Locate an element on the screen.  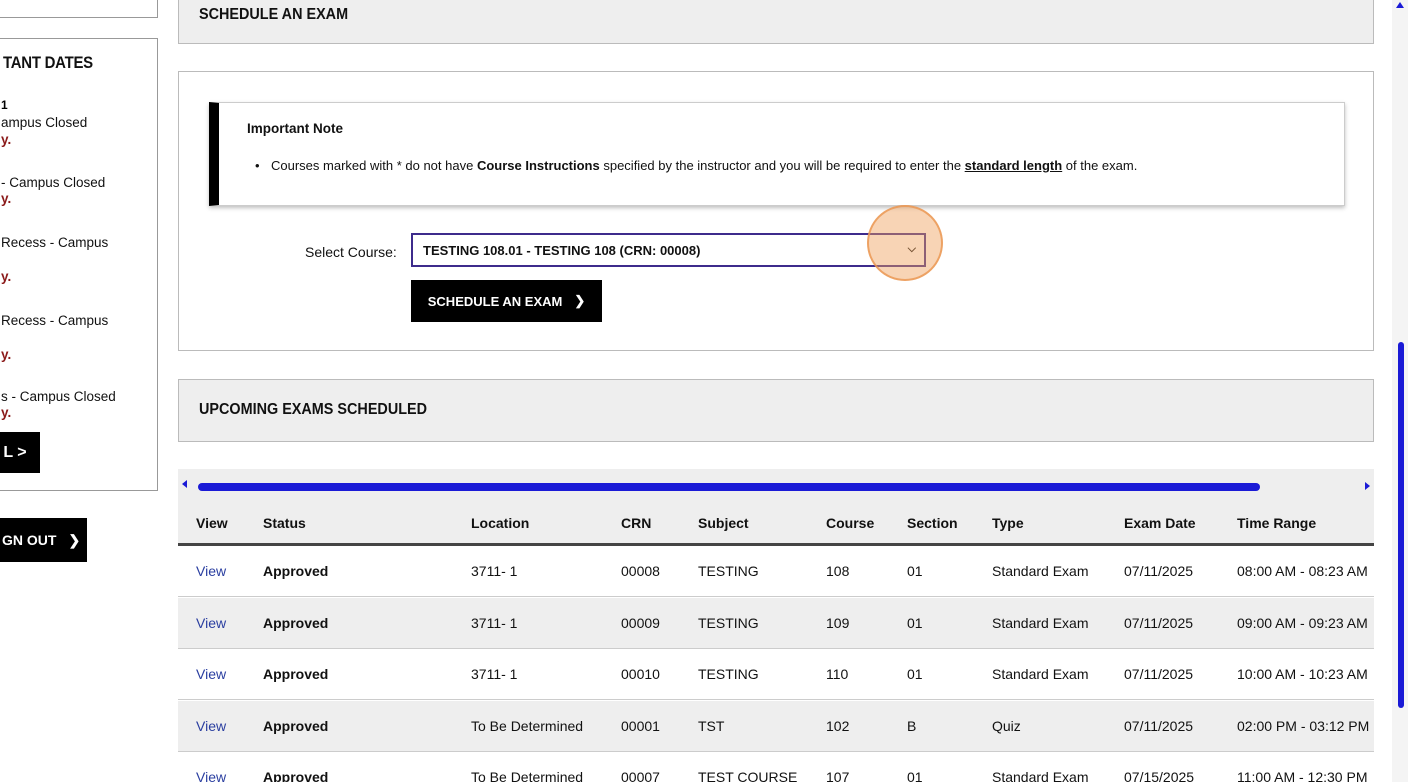
scroll-up-icon is located at coordinates (1400, 5).